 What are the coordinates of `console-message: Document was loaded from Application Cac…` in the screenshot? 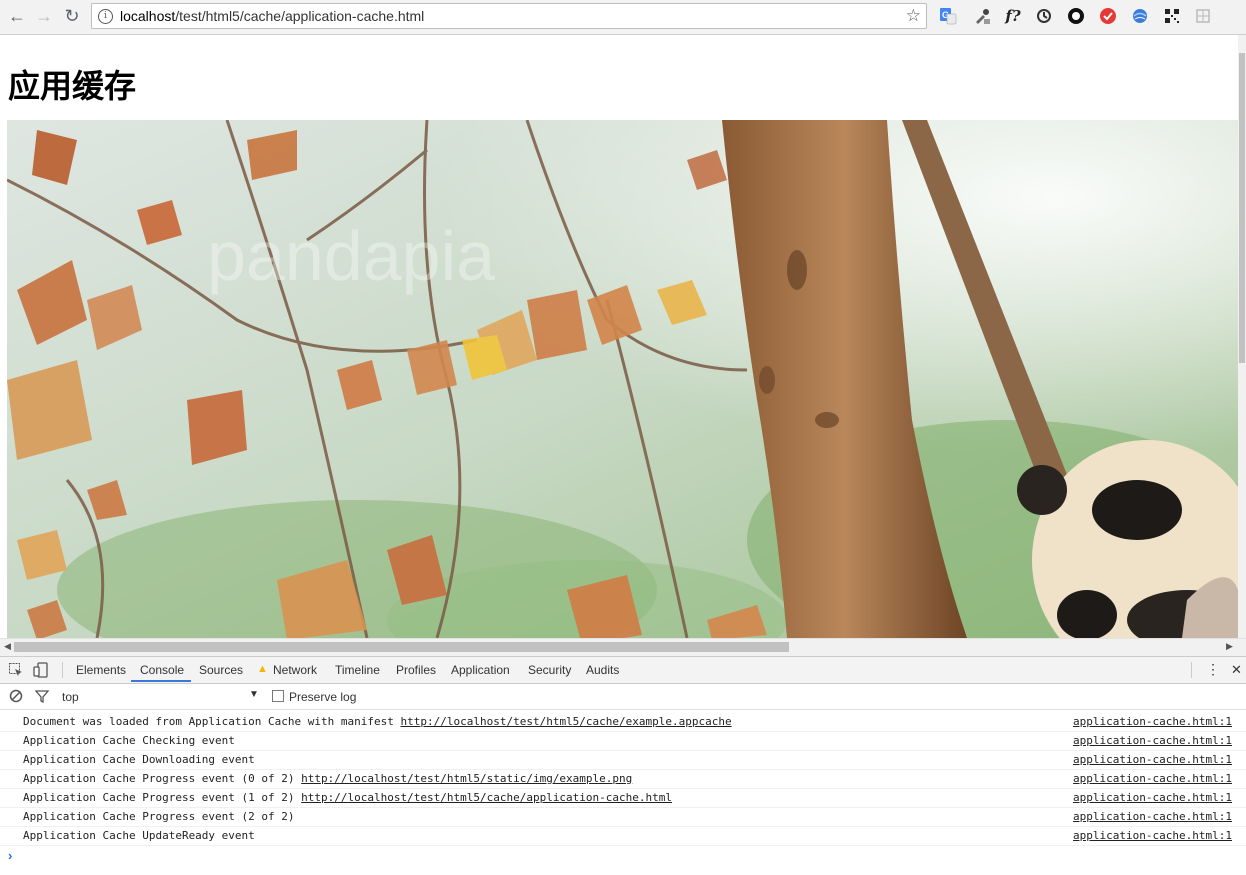 It's located at (623, 722).